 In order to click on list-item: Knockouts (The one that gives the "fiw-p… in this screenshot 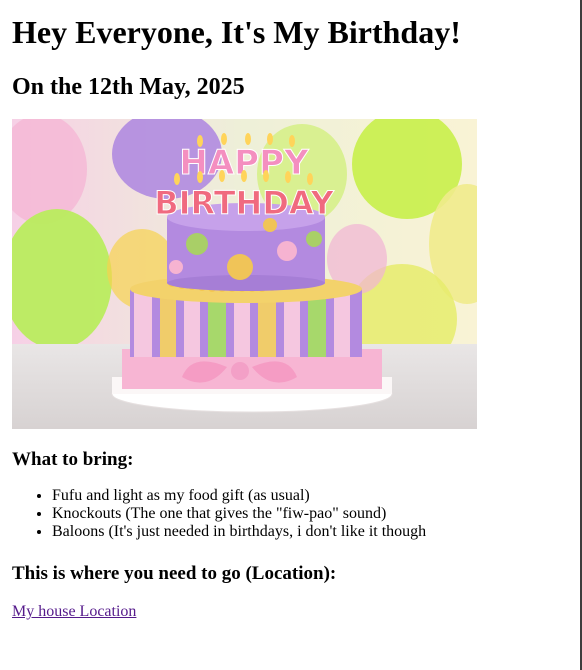, I will do `click(312, 514)`.